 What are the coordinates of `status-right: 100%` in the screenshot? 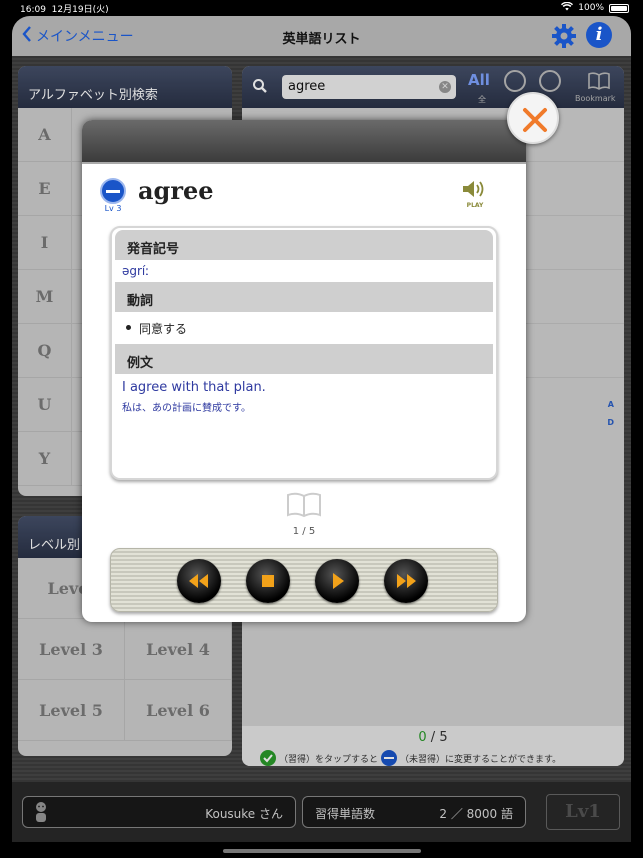 It's located at (595, 7).